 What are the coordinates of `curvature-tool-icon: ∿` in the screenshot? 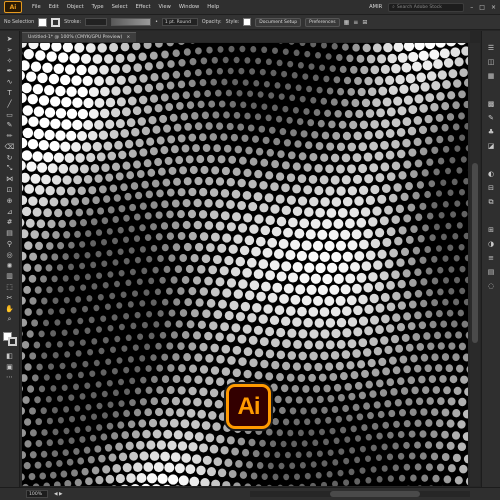 It's located at (10, 82).